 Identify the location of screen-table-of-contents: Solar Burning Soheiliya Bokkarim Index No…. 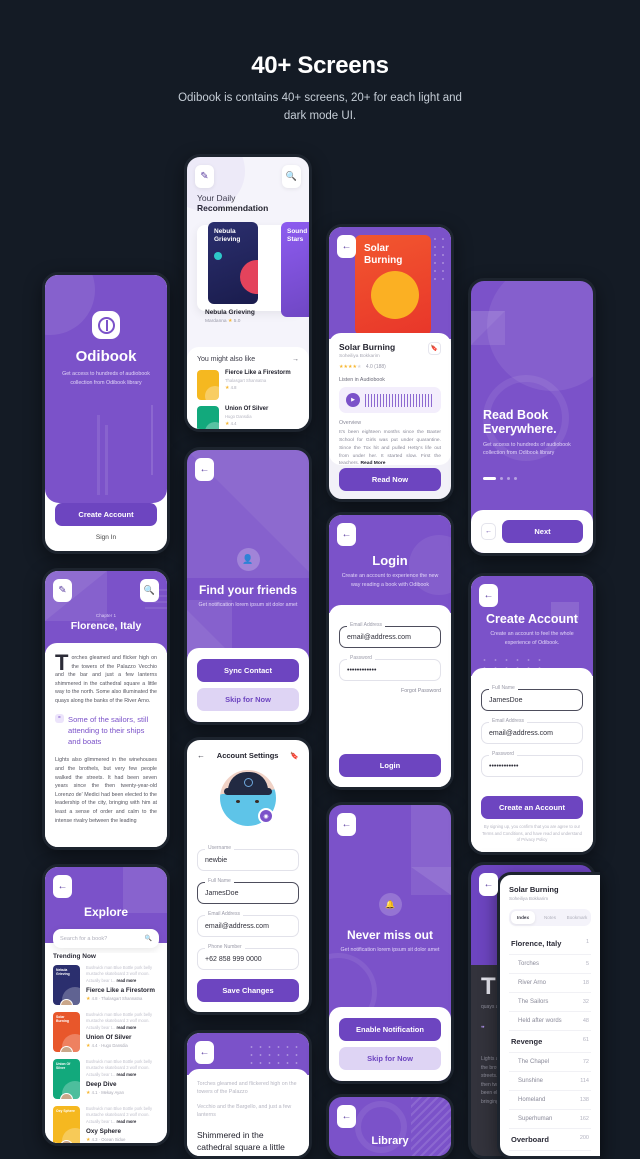
(548, 1015).